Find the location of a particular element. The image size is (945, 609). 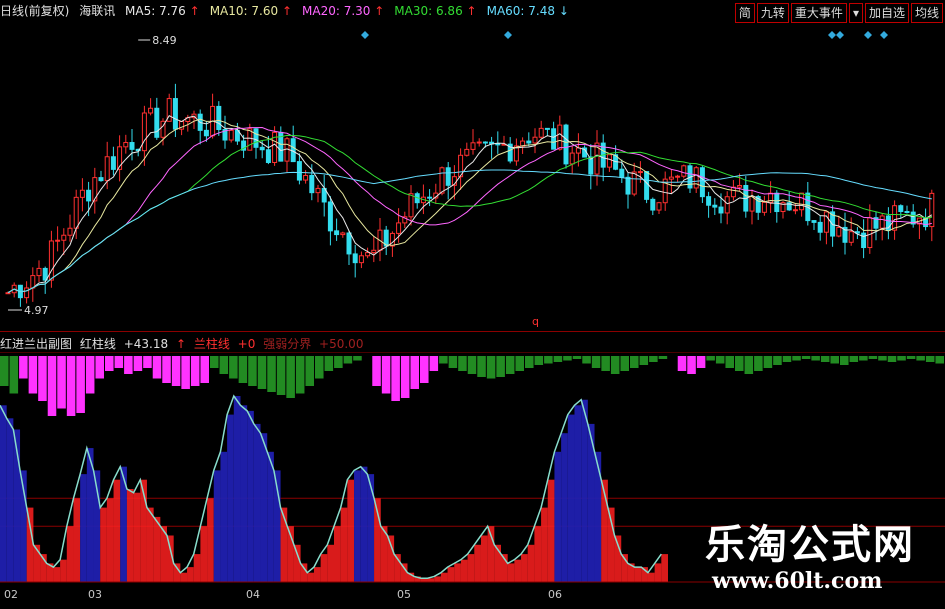

red-bar-value: +43.18 is located at coordinates (146, 344).